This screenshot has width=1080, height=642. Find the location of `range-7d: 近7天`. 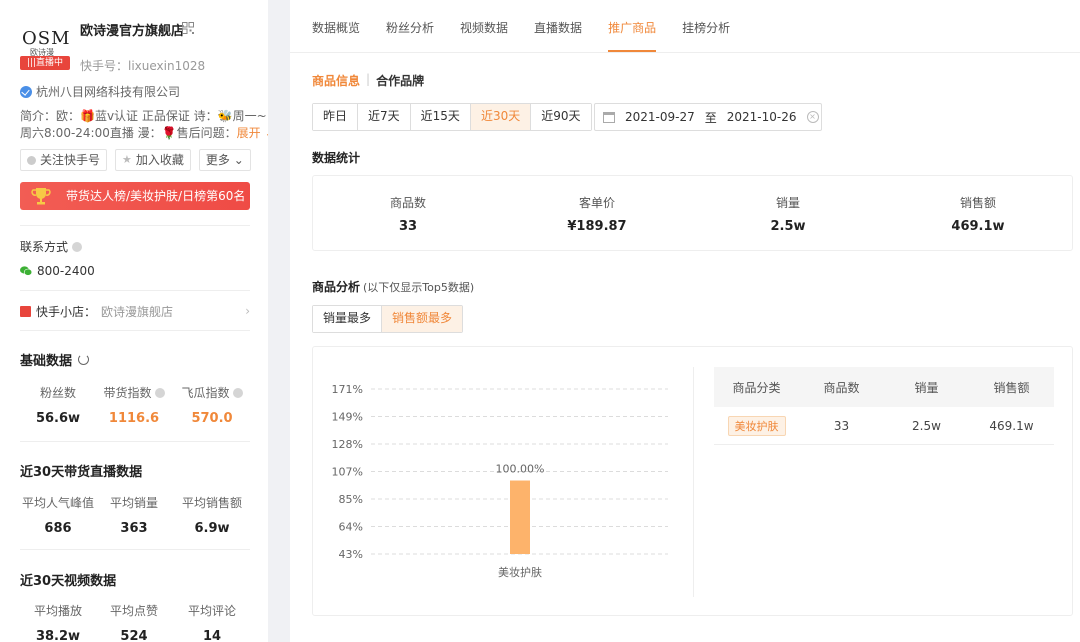

range-7d: 近7天 is located at coordinates (384, 117).